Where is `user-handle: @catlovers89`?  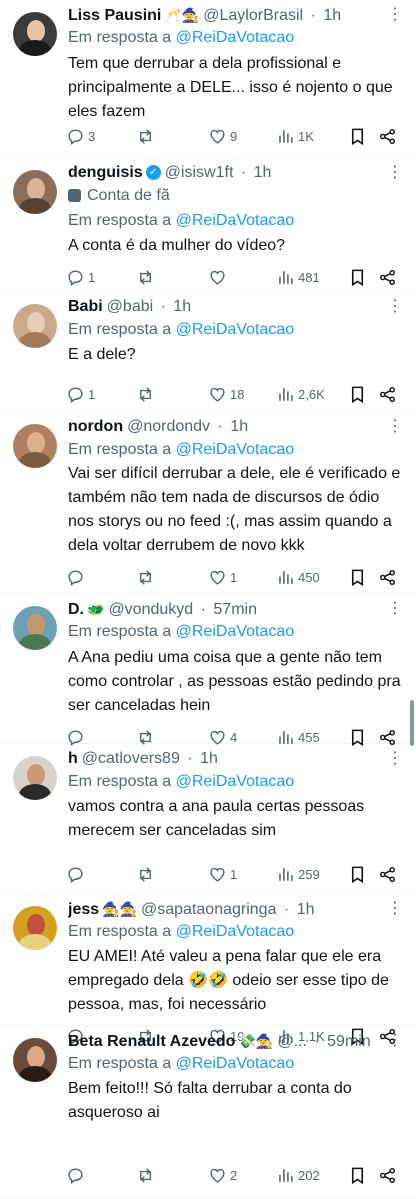 user-handle: @catlovers89 is located at coordinates (131, 758).